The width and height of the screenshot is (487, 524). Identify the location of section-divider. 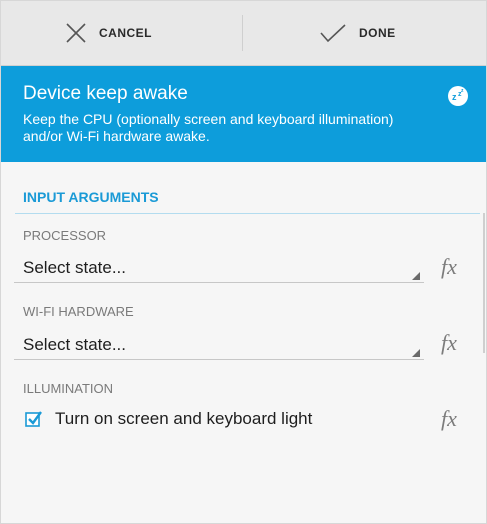
(247, 213).